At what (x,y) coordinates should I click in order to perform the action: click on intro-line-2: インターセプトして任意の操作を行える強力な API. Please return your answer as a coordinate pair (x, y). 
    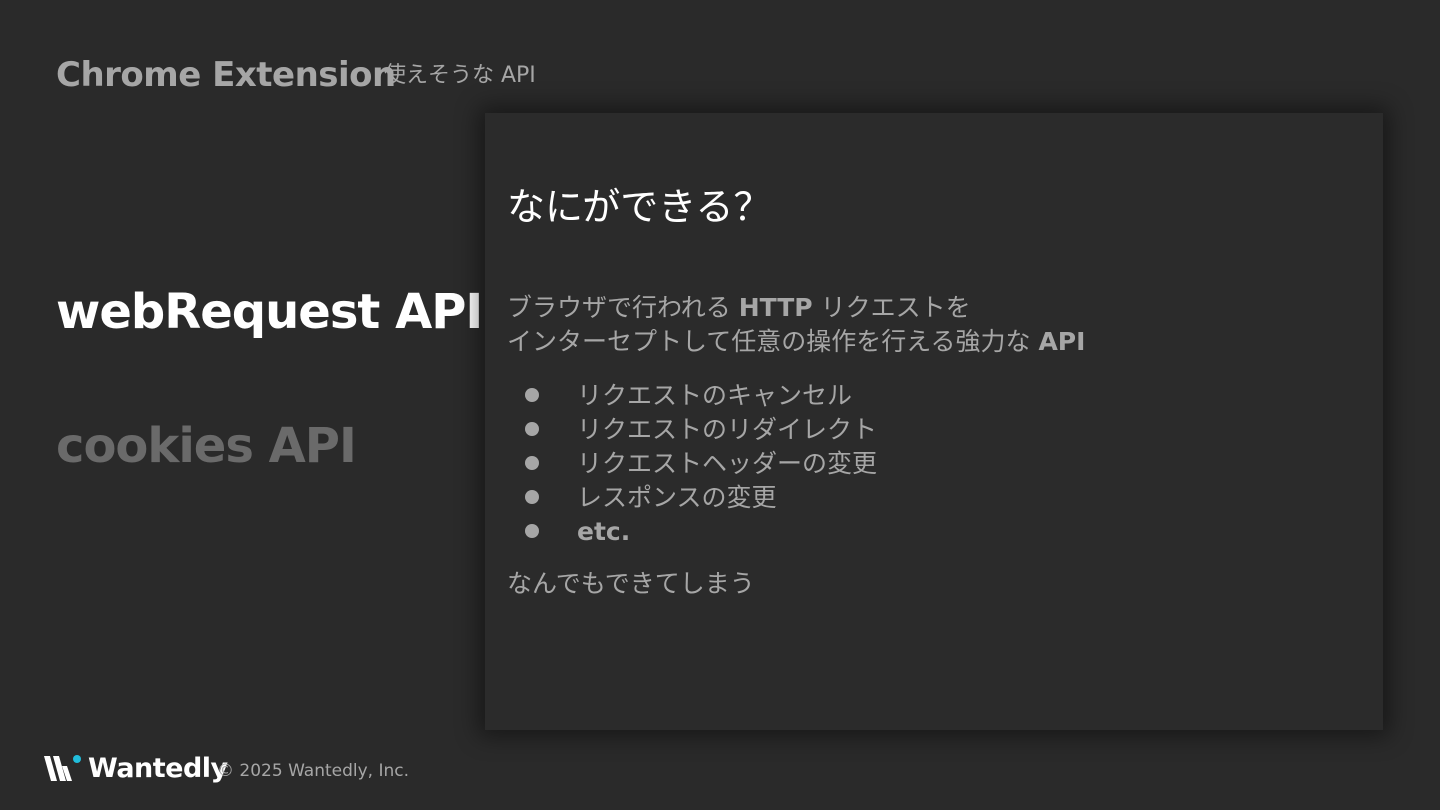
    Looking at the image, I should click on (796, 342).